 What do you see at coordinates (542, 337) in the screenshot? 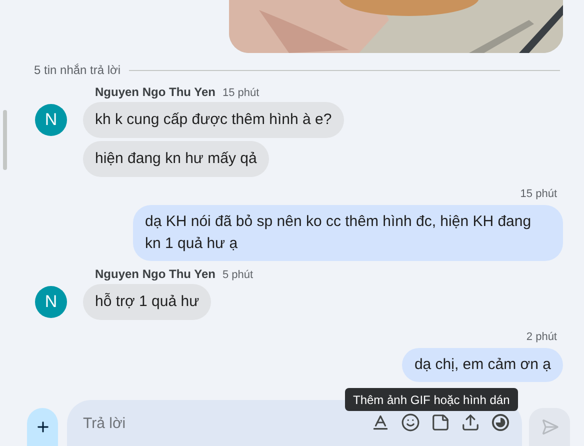
I see `message-time: 2 phút` at bounding box center [542, 337].